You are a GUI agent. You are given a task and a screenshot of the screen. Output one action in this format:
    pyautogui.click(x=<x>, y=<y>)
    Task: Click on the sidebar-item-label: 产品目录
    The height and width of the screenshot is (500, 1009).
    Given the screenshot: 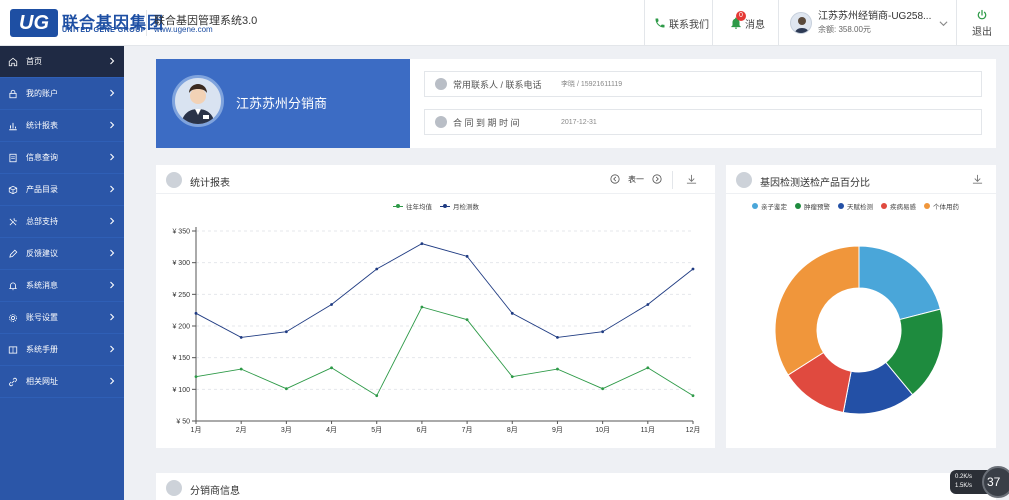 What is the action you would take?
    pyautogui.click(x=42, y=189)
    